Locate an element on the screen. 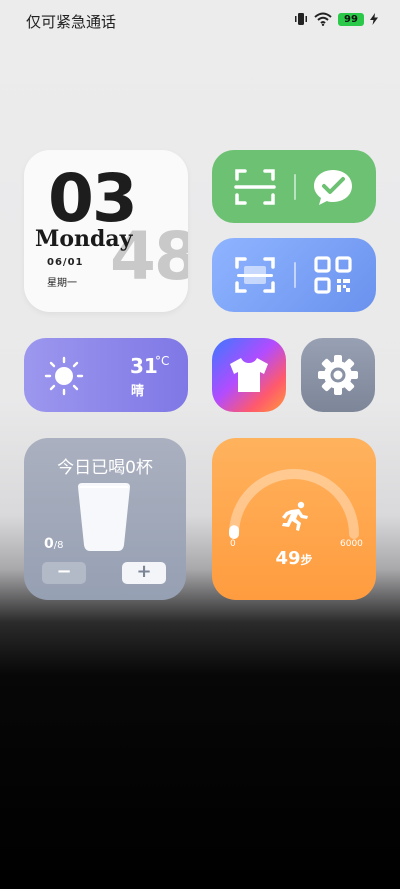 The image size is (400, 889). decrease-water-button: − is located at coordinates (64, 573).